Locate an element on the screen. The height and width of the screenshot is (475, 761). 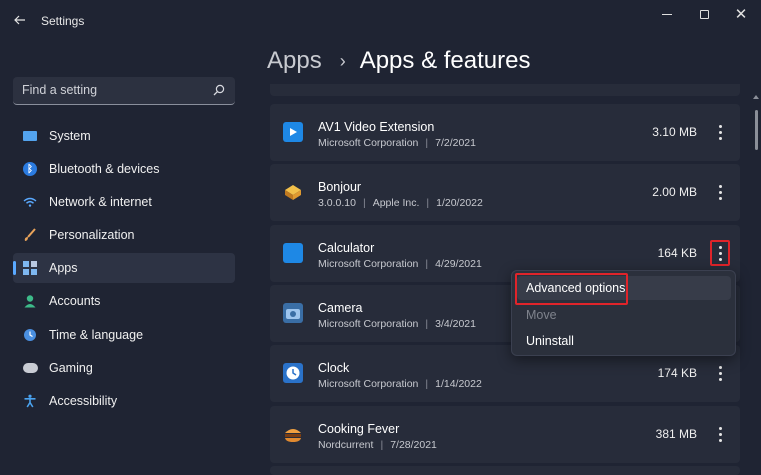
sidebar-item-label: Accessibility is located at coordinates (83, 400).